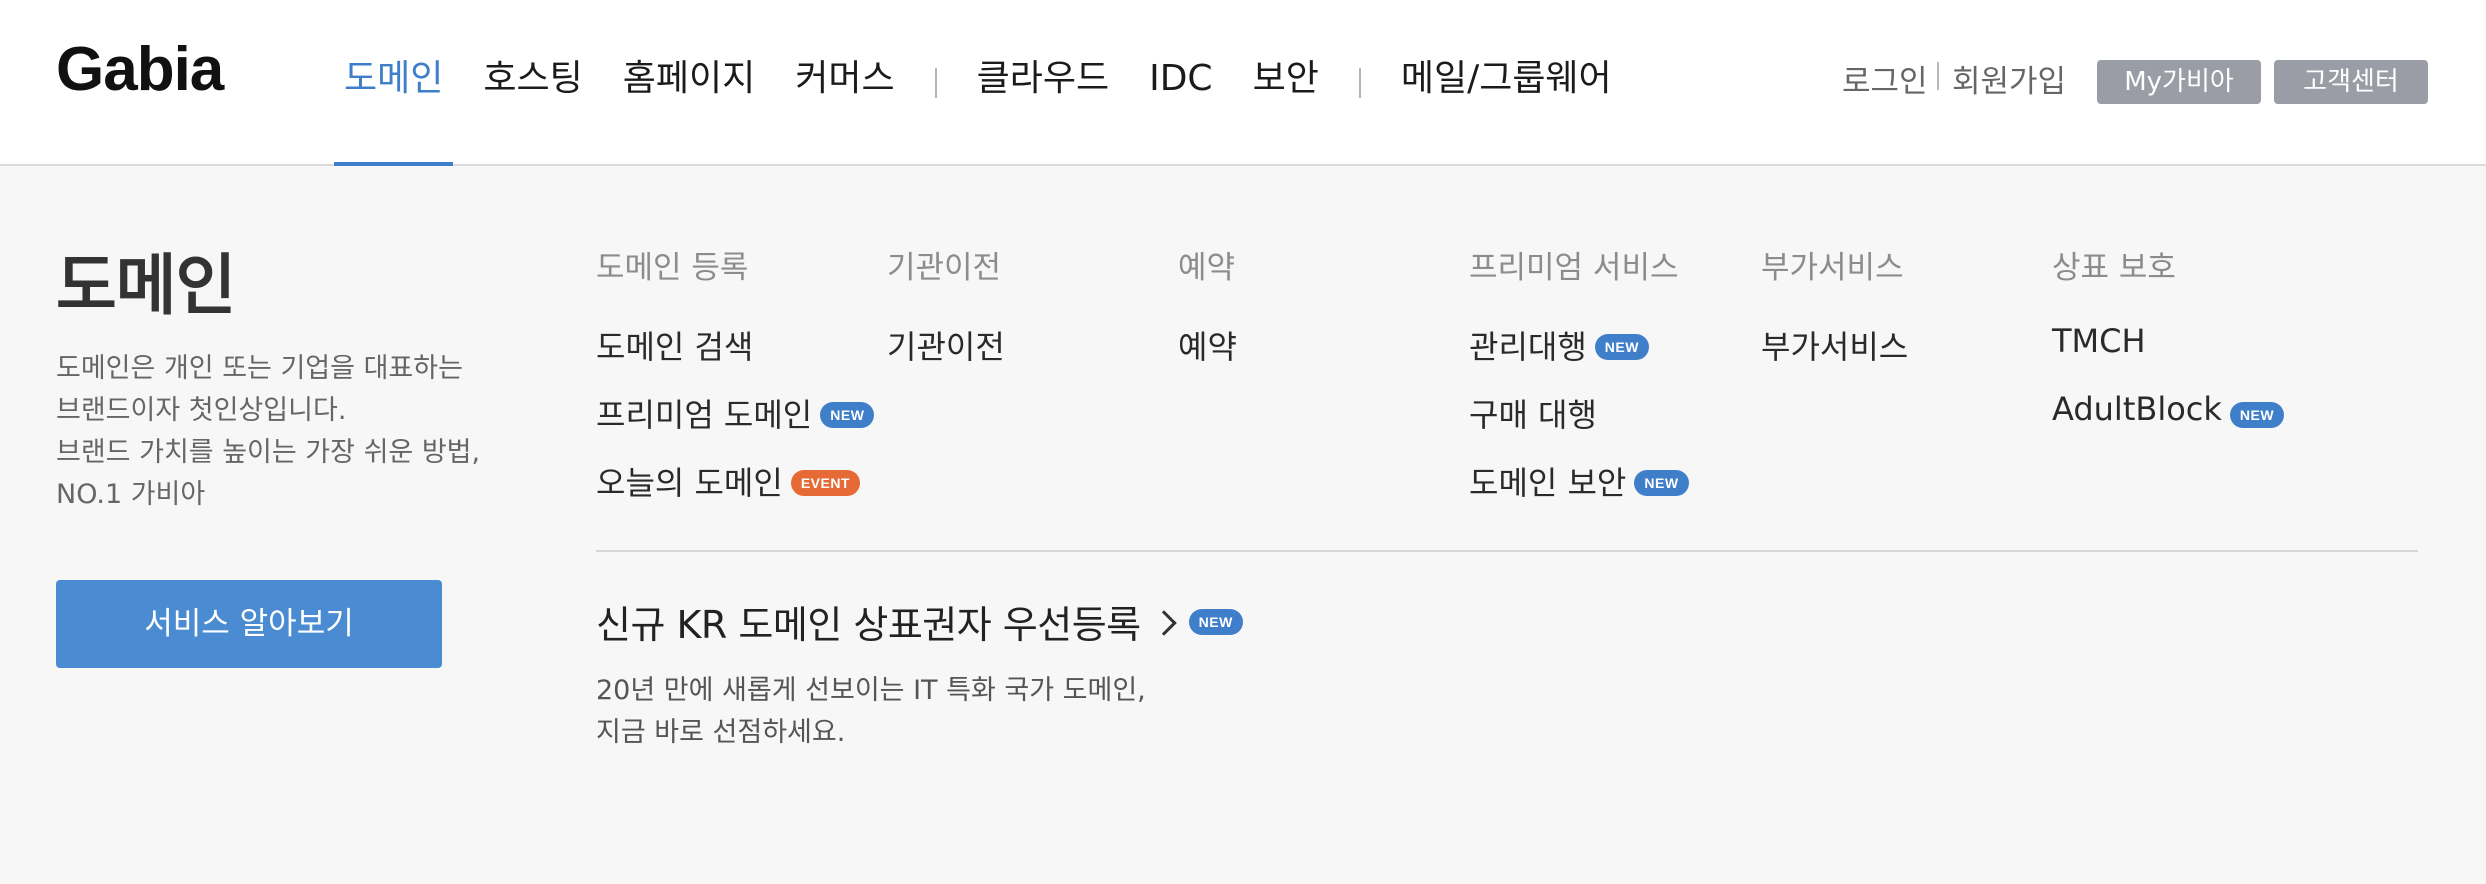  I want to click on menu-item: 예약, so click(1207, 356).